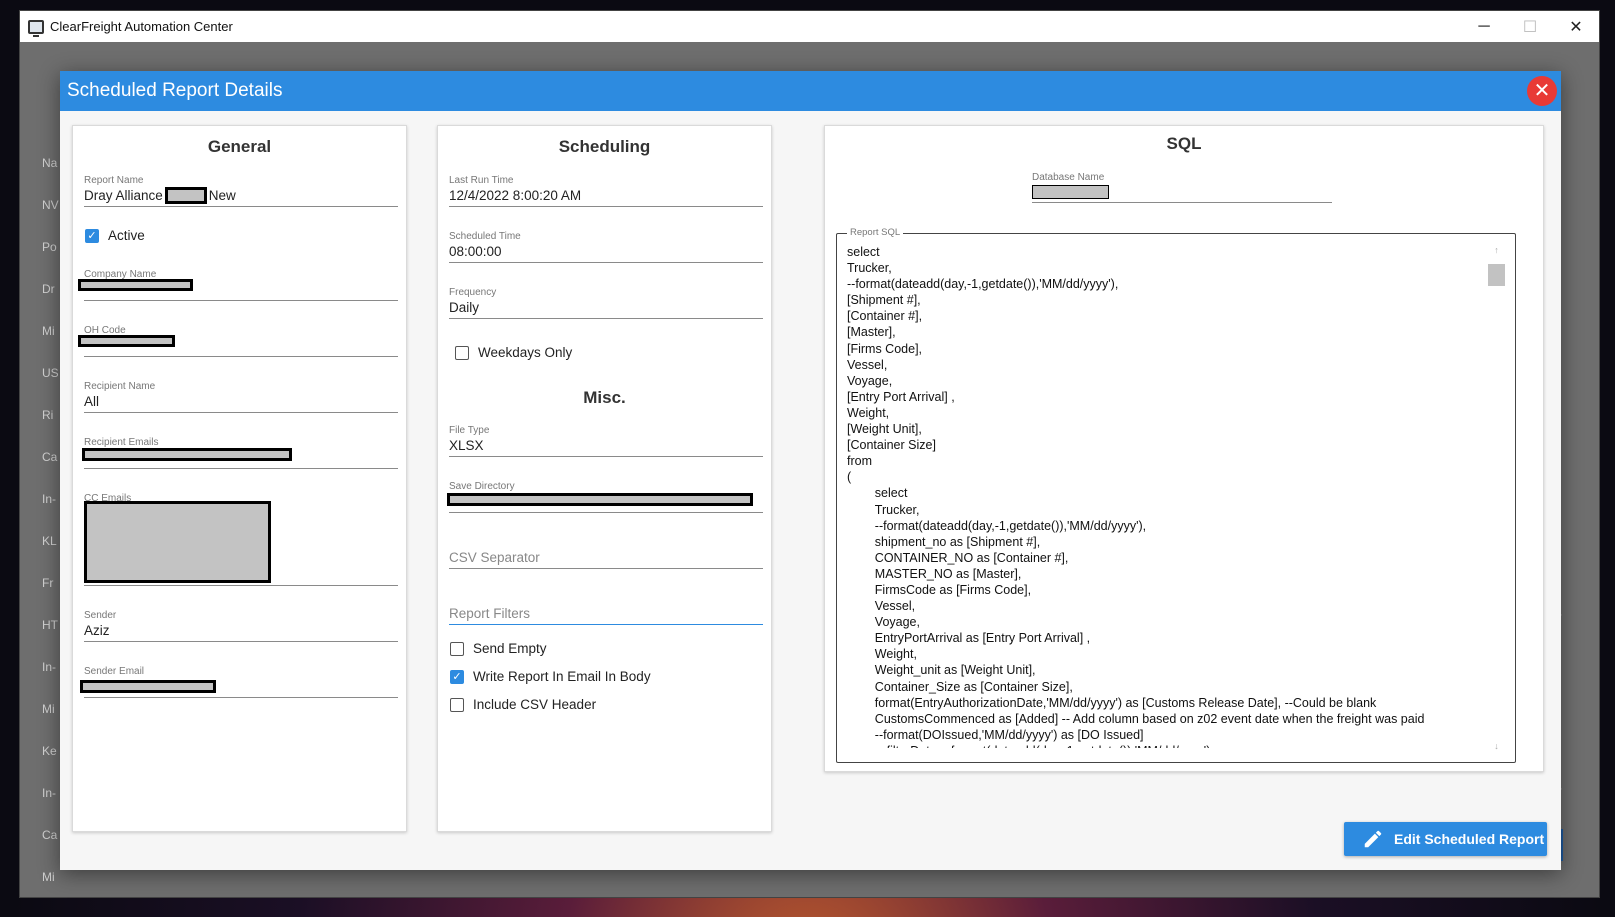 This screenshot has height=917, width=1615. Describe the element at coordinates (515, 195) in the screenshot. I see `last-run-value: 12/4/2022 8:00:20 AM` at that location.